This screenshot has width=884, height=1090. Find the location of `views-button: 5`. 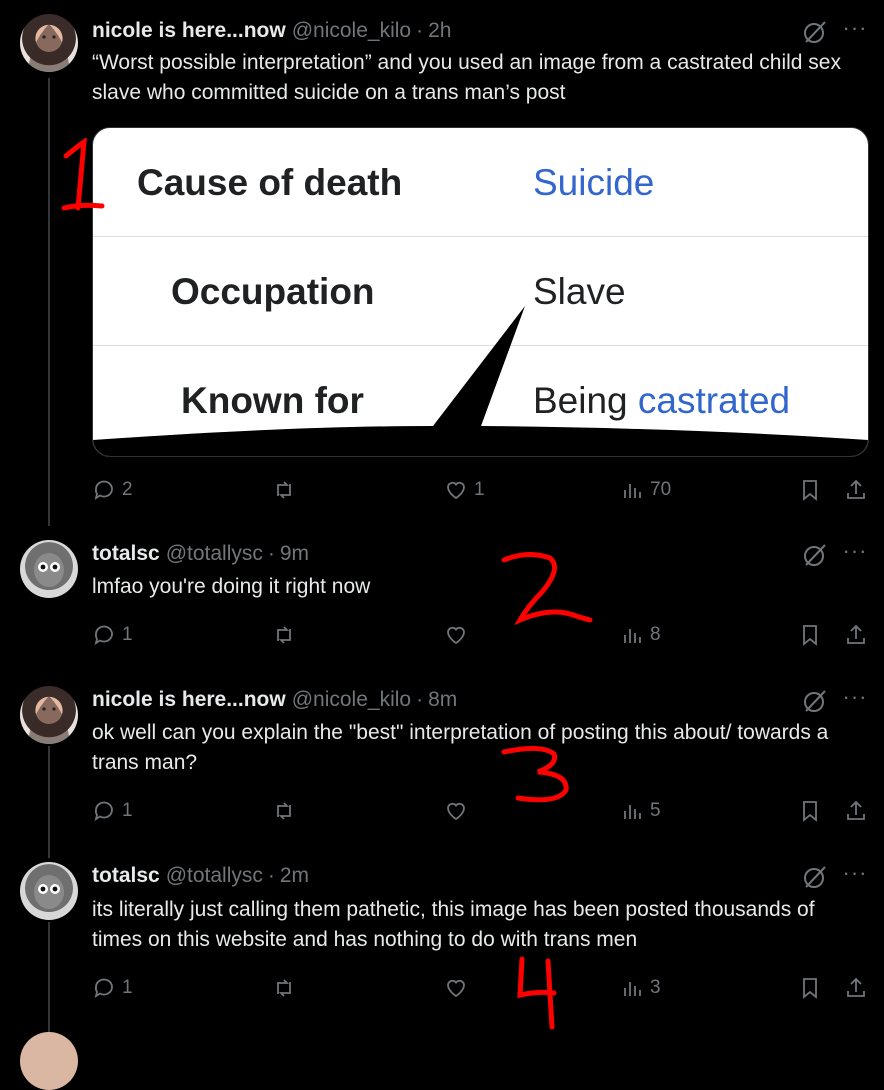

views-button: 5 is located at coordinates (640, 811).